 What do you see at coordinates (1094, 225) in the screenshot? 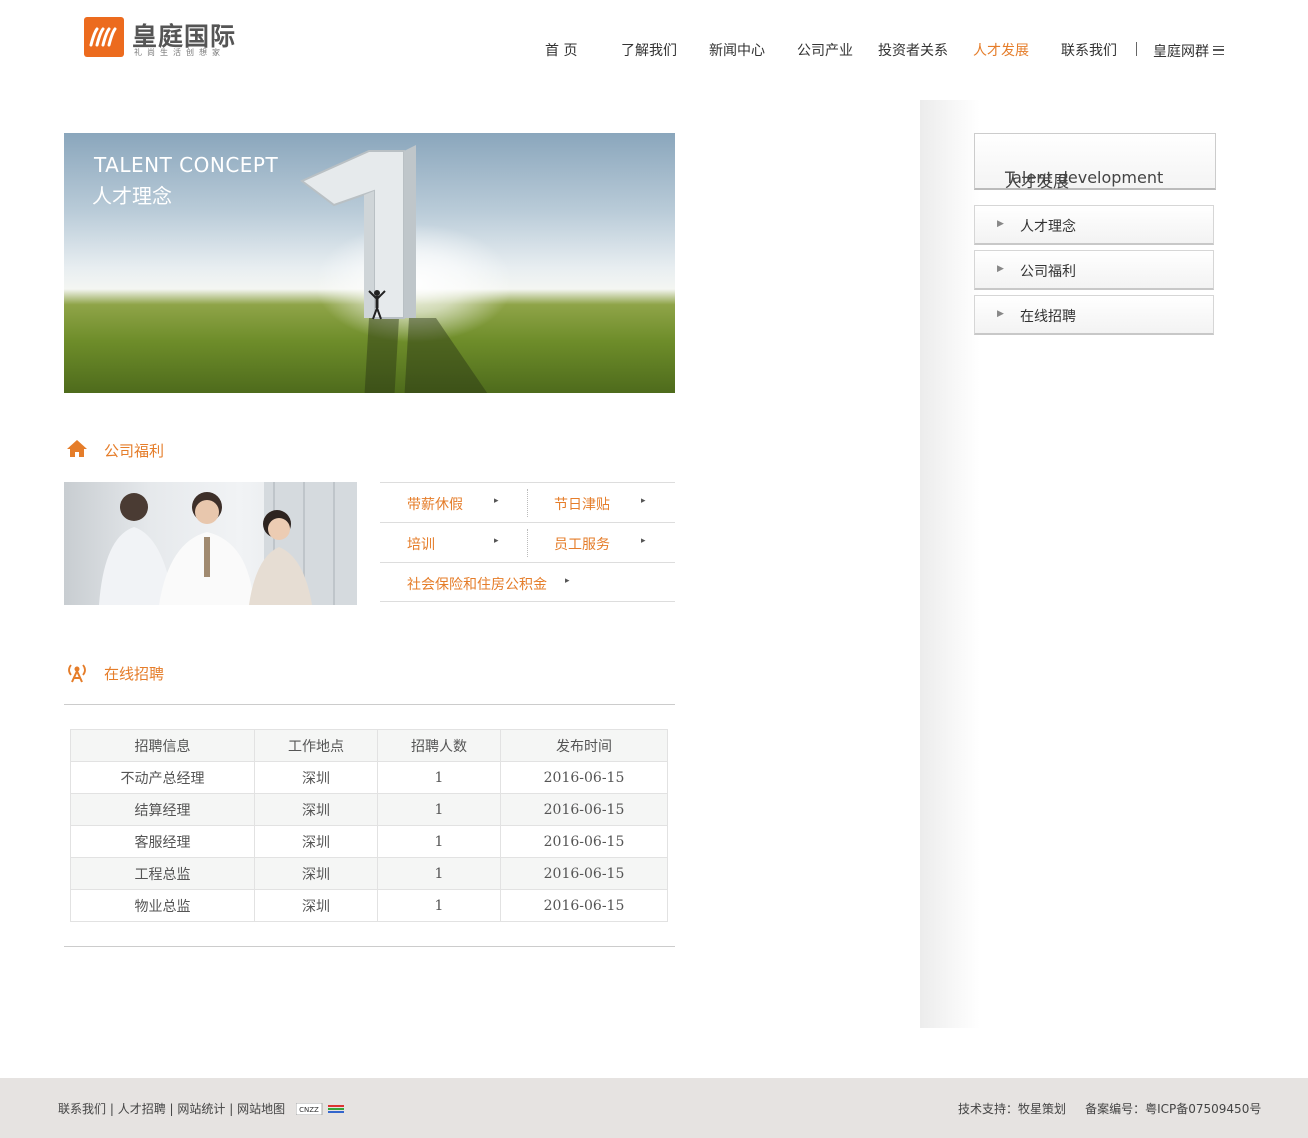
I see `sidebar-item-talent-concept: ▶ 人才理念` at bounding box center [1094, 225].